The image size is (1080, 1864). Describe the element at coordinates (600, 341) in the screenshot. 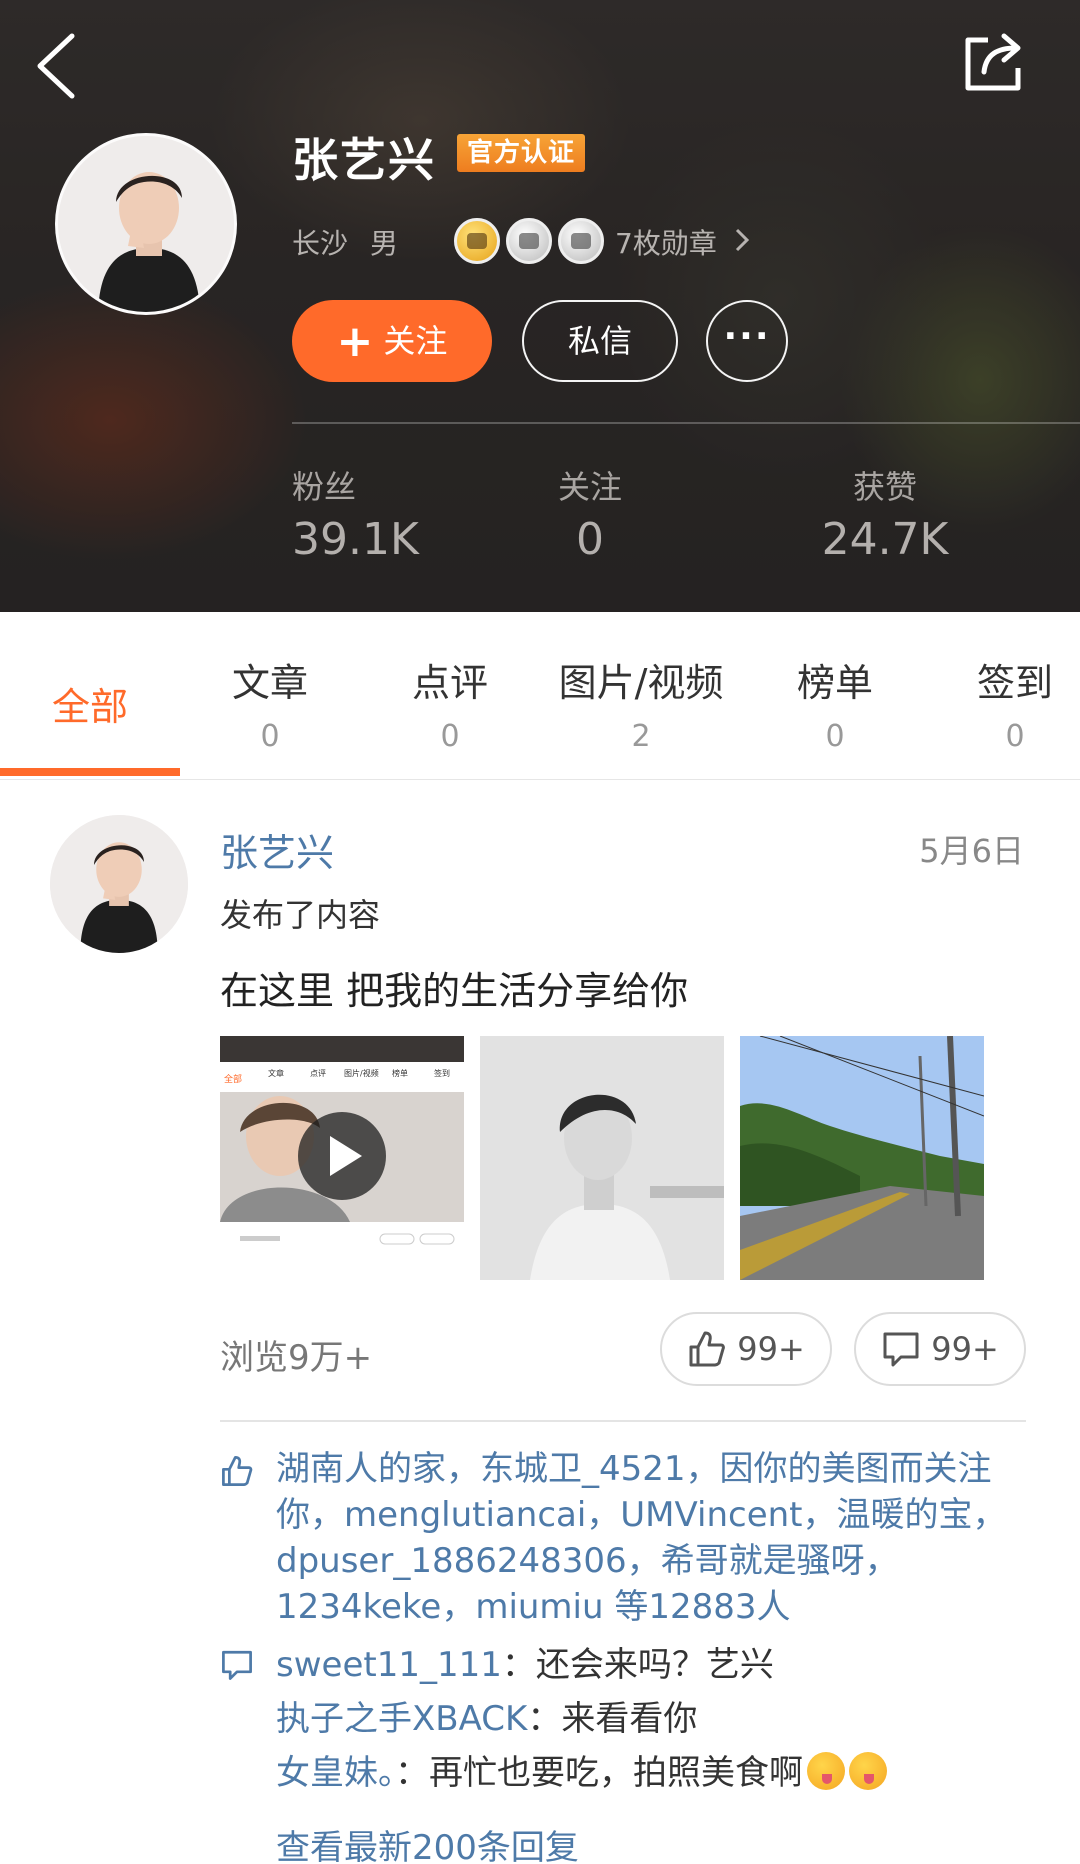

I see `message-button: 私信` at that location.